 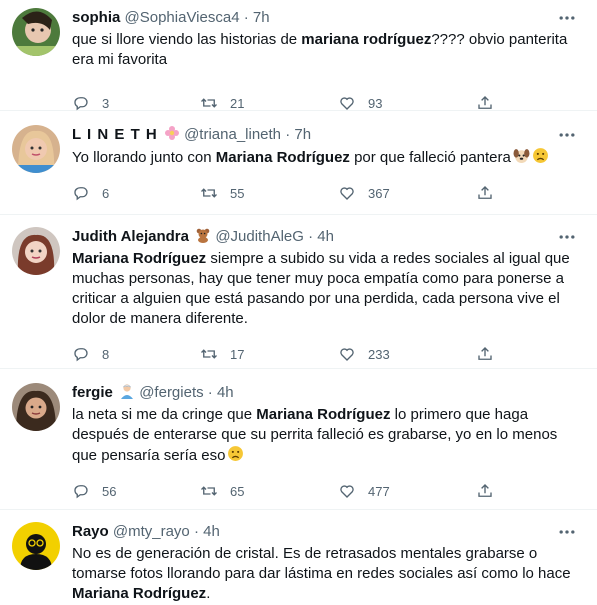 I want to click on reply-count: 8, so click(x=106, y=354).